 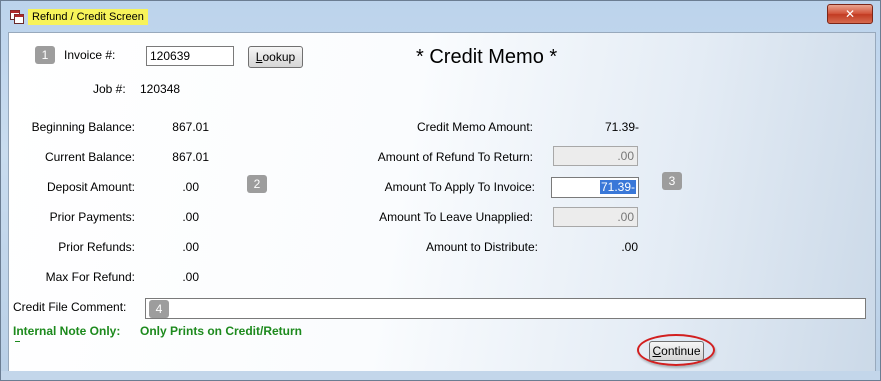 What do you see at coordinates (17, 17) in the screenshot?
I see `app-icon` at bounding box center [17, 17].